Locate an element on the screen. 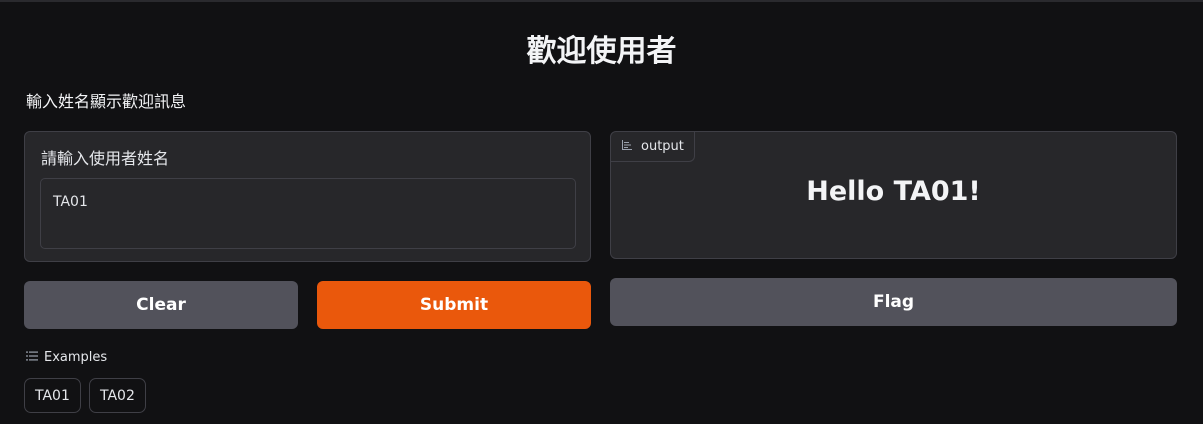  example-item: TA02 is located at coordinates (117, 395).